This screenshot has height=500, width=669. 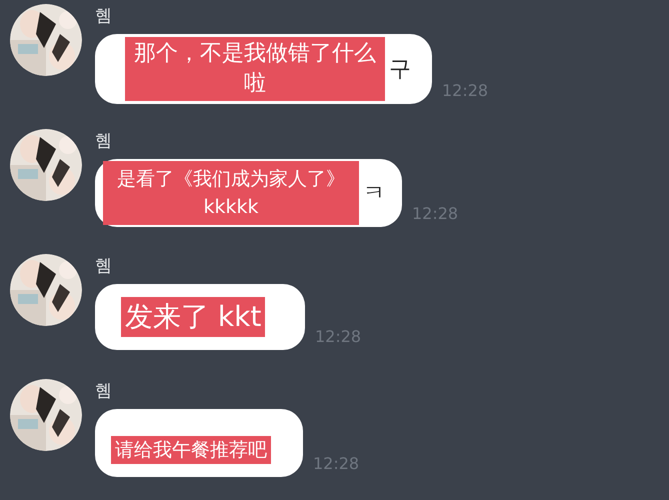 What do you see at coordinates (374, 194) in the screenshot?
I see `message-text: ㅋ` at bounding box center [374, 194].